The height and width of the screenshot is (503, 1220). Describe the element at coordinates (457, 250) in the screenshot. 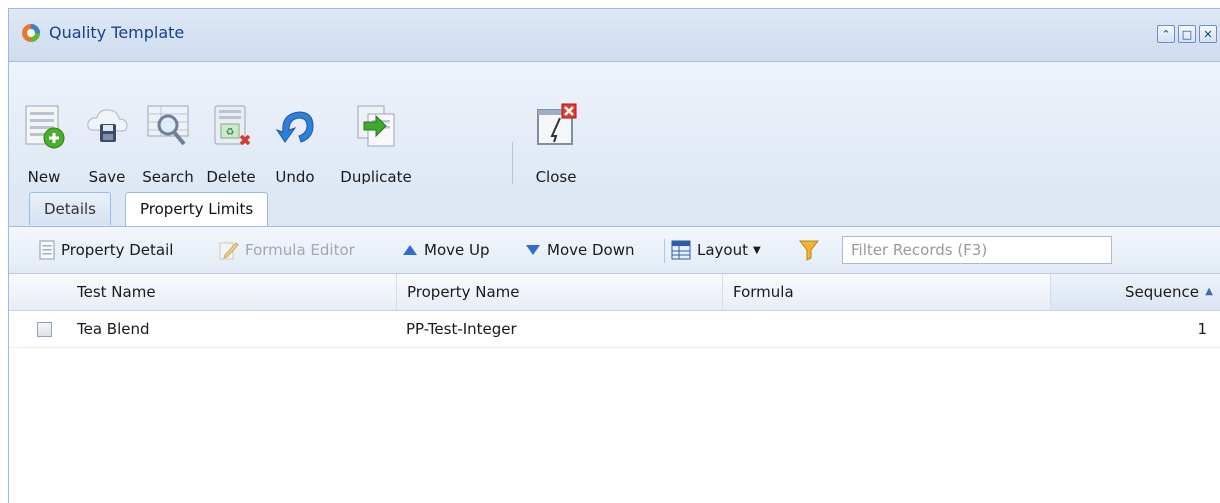

I see `move-up-label: Move Up` at that location.